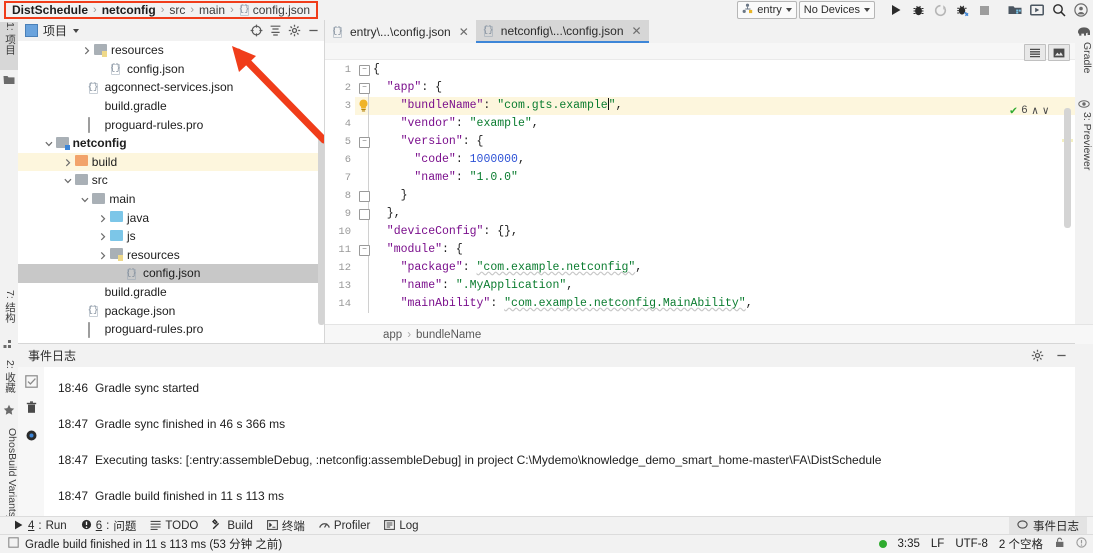  I want to click on bottom-tab-run: 4: Run, so click(40, 526).